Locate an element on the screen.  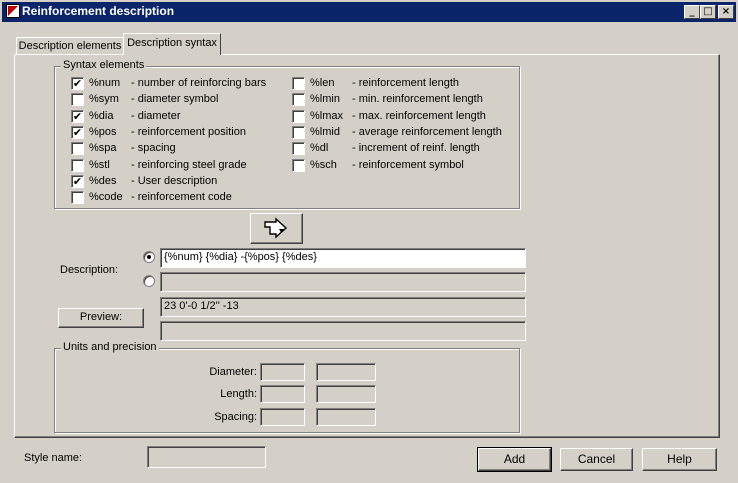
syntax-code-pos: %pos is located at coordinates (103, 132).